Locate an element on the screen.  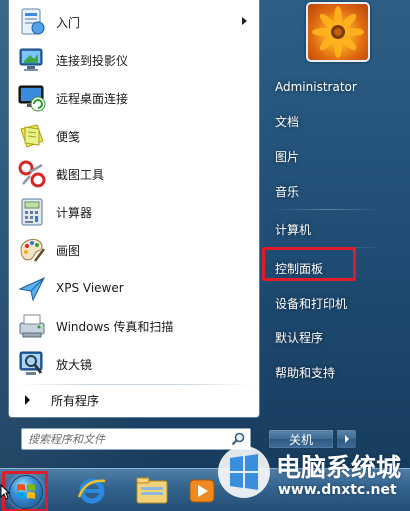
sticky-notes-icon is located at coordinates (32, 136).